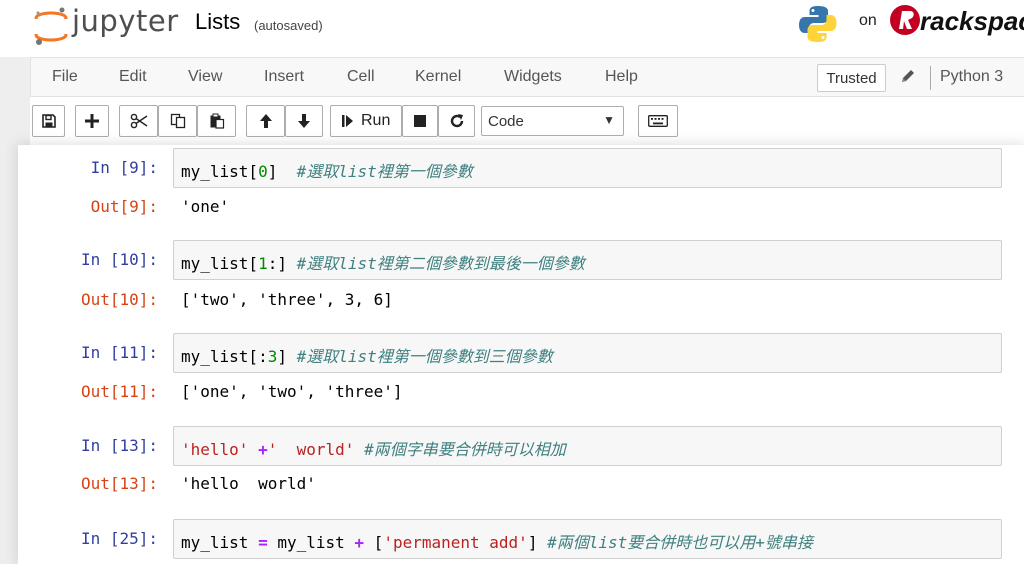 This screenshot has width=1024, height=564. I want to click on move-up-icon, so click(265, 121).